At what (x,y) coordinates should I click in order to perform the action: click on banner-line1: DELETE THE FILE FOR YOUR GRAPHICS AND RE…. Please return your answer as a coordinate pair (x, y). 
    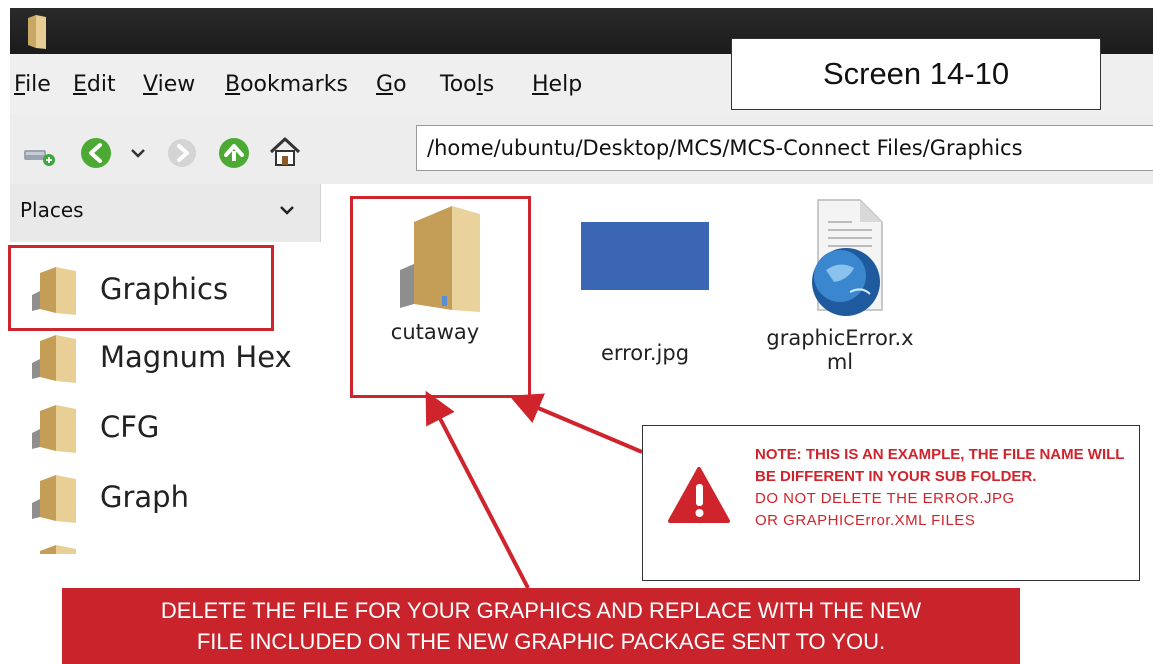
    Looking at the image, I should click on (541, 610).